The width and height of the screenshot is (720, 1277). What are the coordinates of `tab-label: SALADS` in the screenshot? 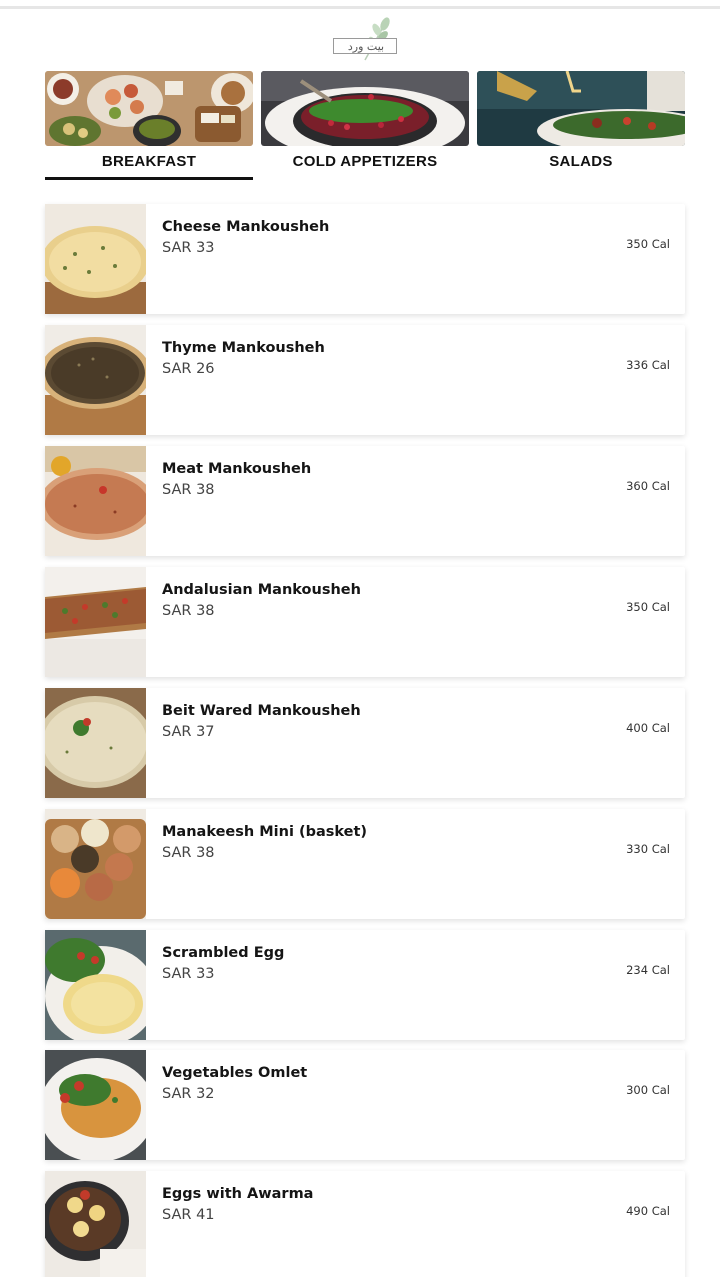 It's located at (581, 161).